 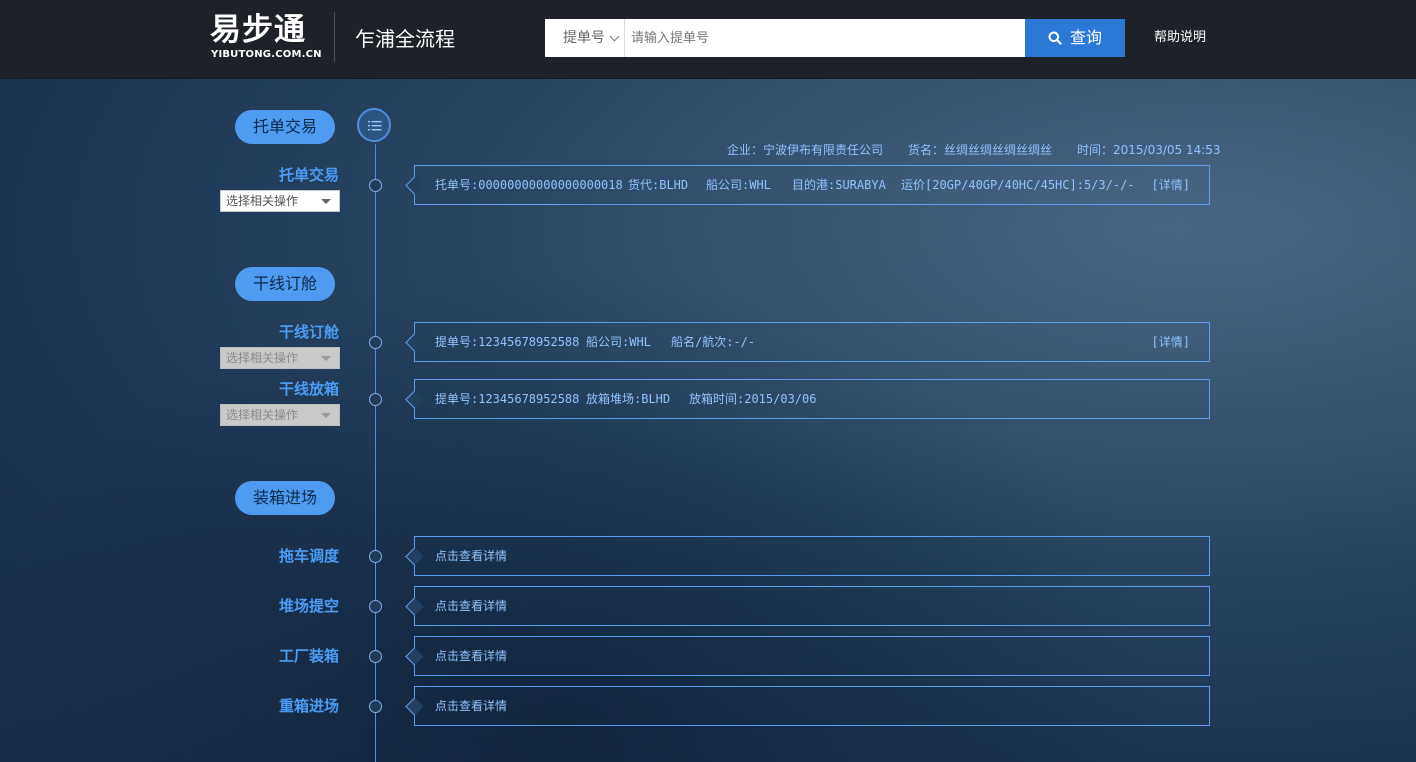 I want to click on search-button-label: 查询, so click(x=1085, y=37).